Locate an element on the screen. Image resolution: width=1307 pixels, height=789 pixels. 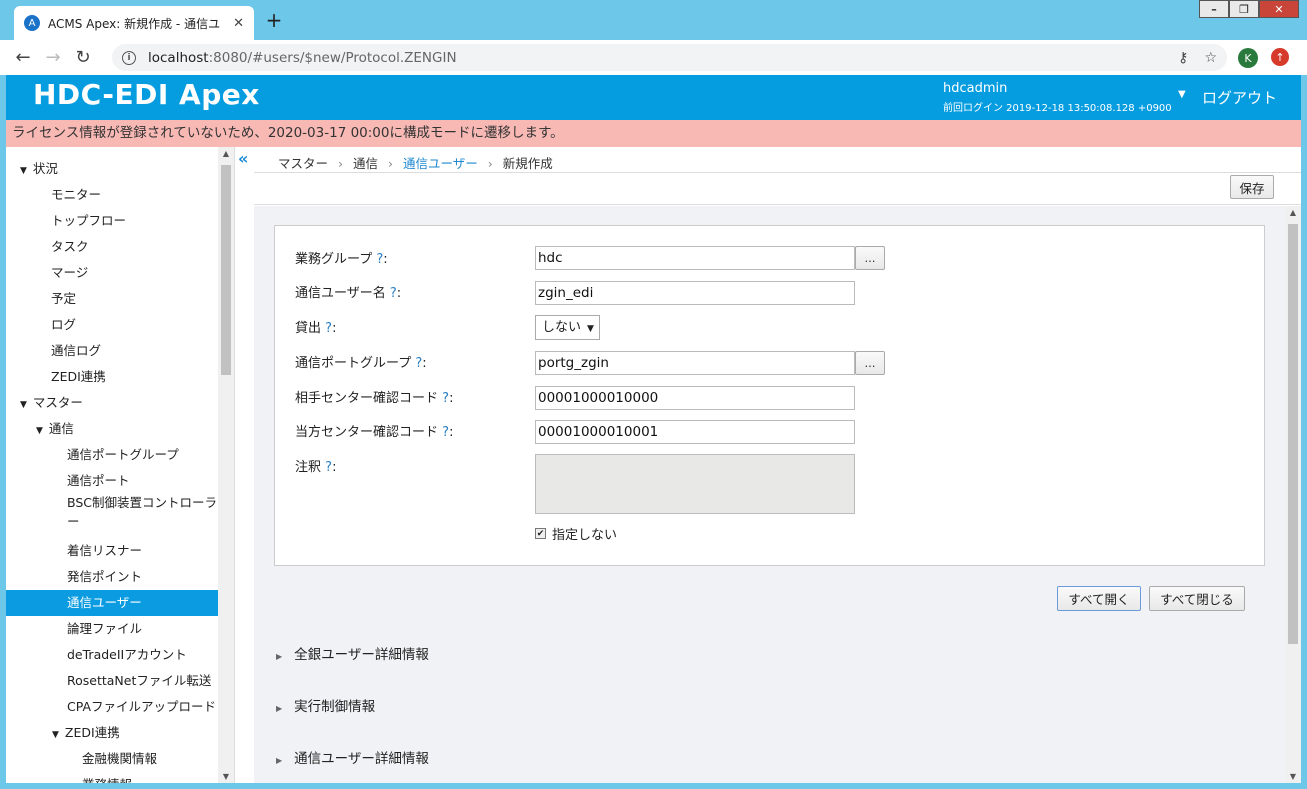
field-colon: : is located at coordinates (399, 293).